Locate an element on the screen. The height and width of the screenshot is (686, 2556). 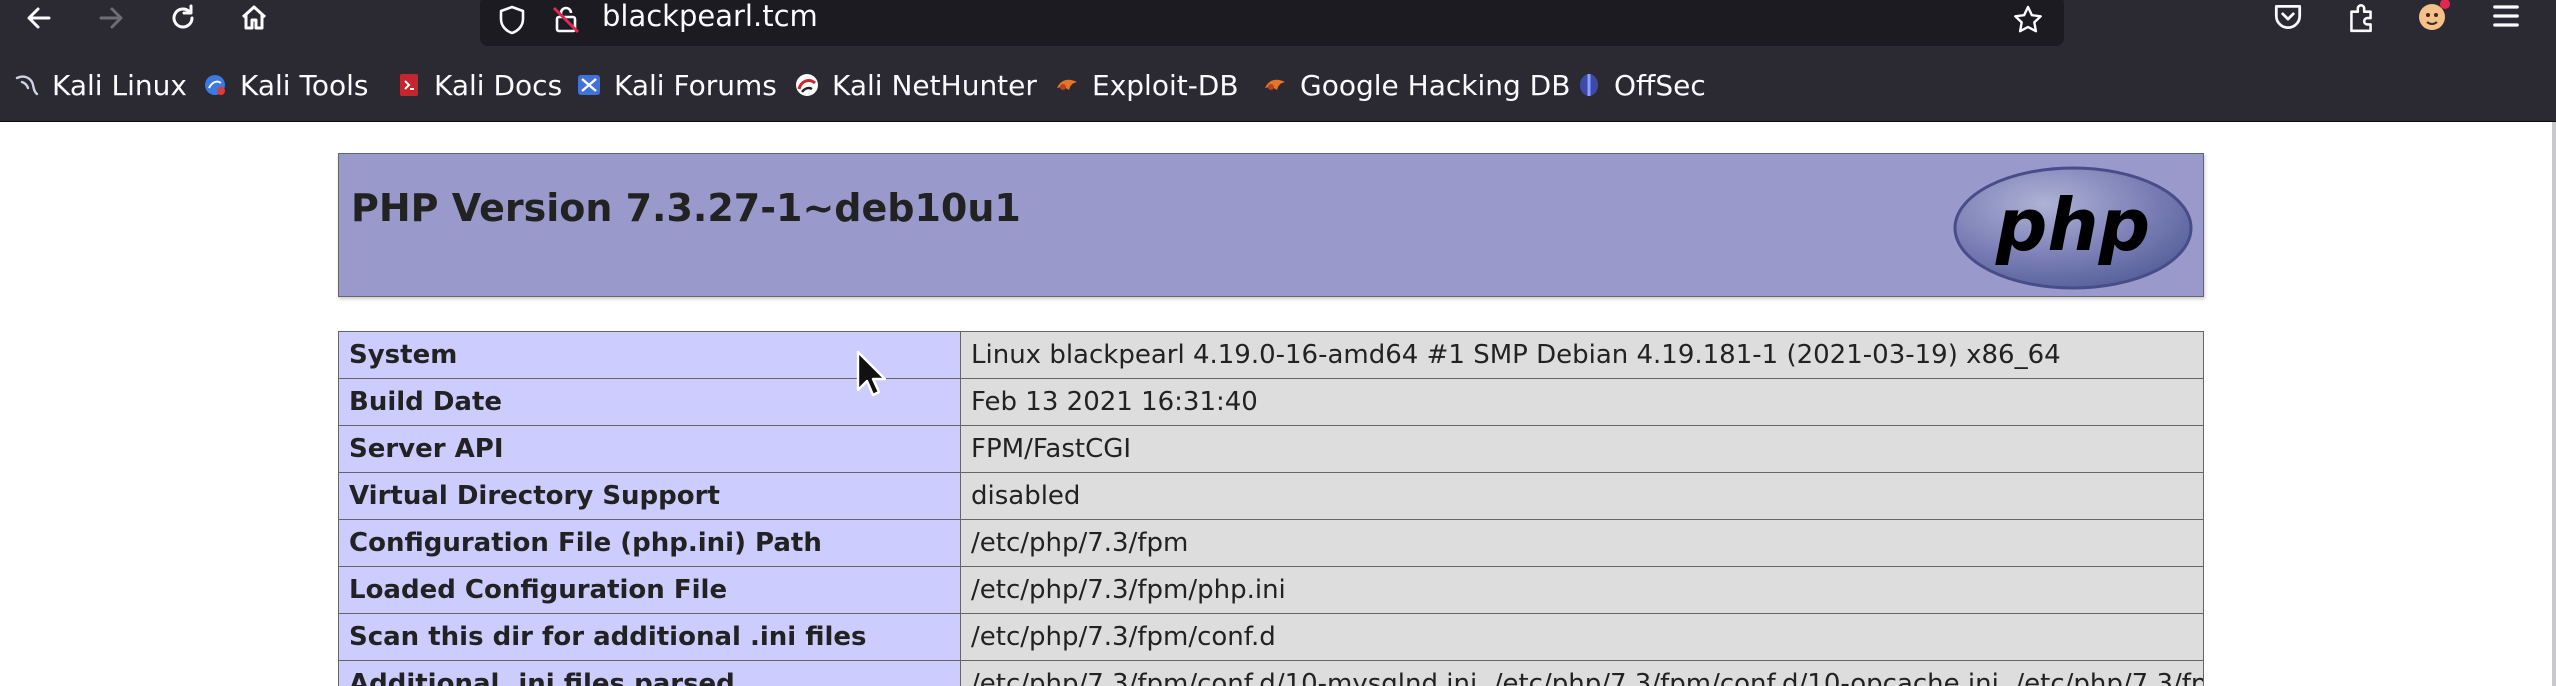
page-title: PHP Version 7.3.27-1~deb10u1 is located at coordinates (686, 208).